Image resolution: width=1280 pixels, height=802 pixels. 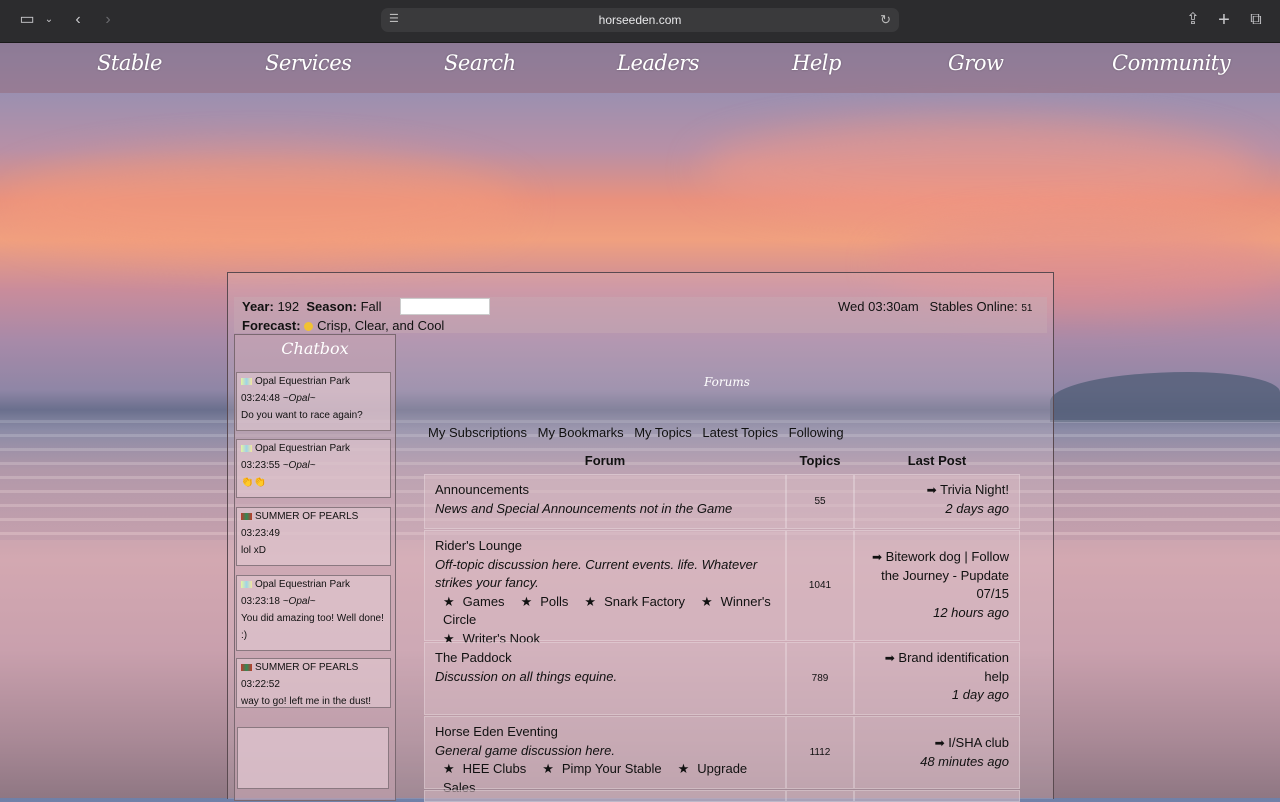 What do you see at coordinates (605, 460) in the screenshot?
I see `column-header-forum: Forum` at bounding box center [605, 460].